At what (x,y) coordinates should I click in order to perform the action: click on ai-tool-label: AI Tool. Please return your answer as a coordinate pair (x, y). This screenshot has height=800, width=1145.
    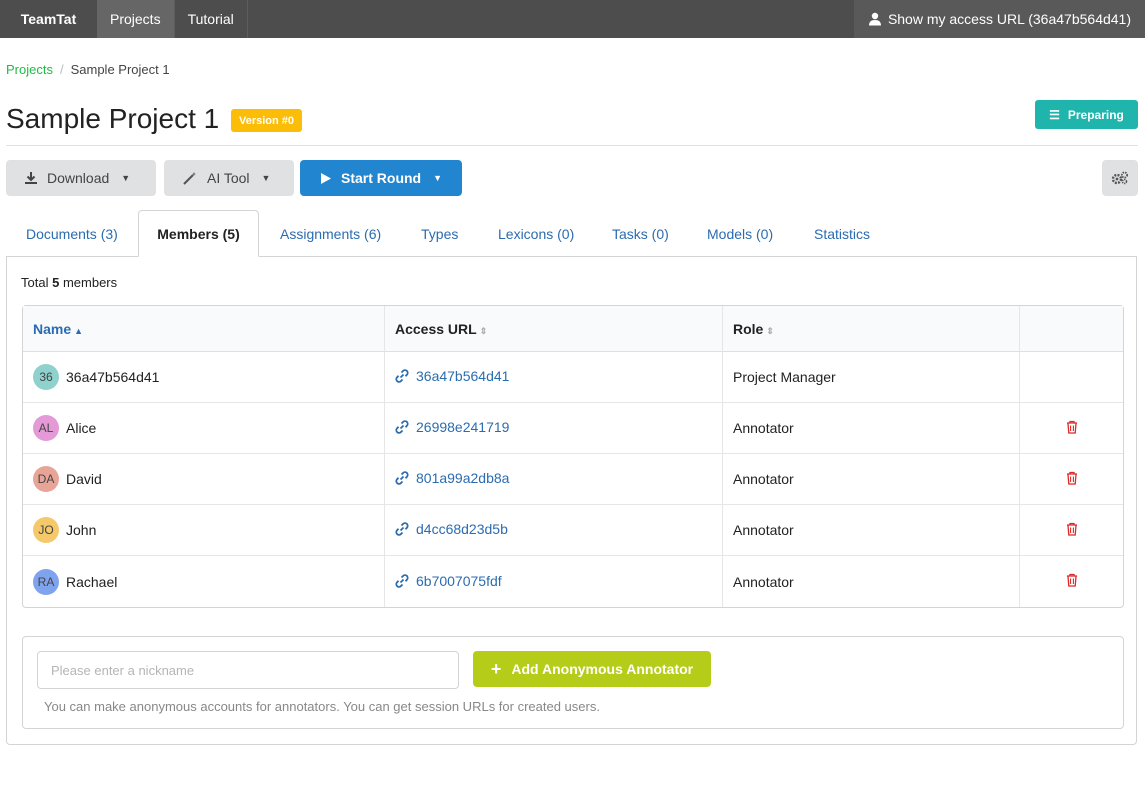
    Looking at the image, I should click on (228, 178).